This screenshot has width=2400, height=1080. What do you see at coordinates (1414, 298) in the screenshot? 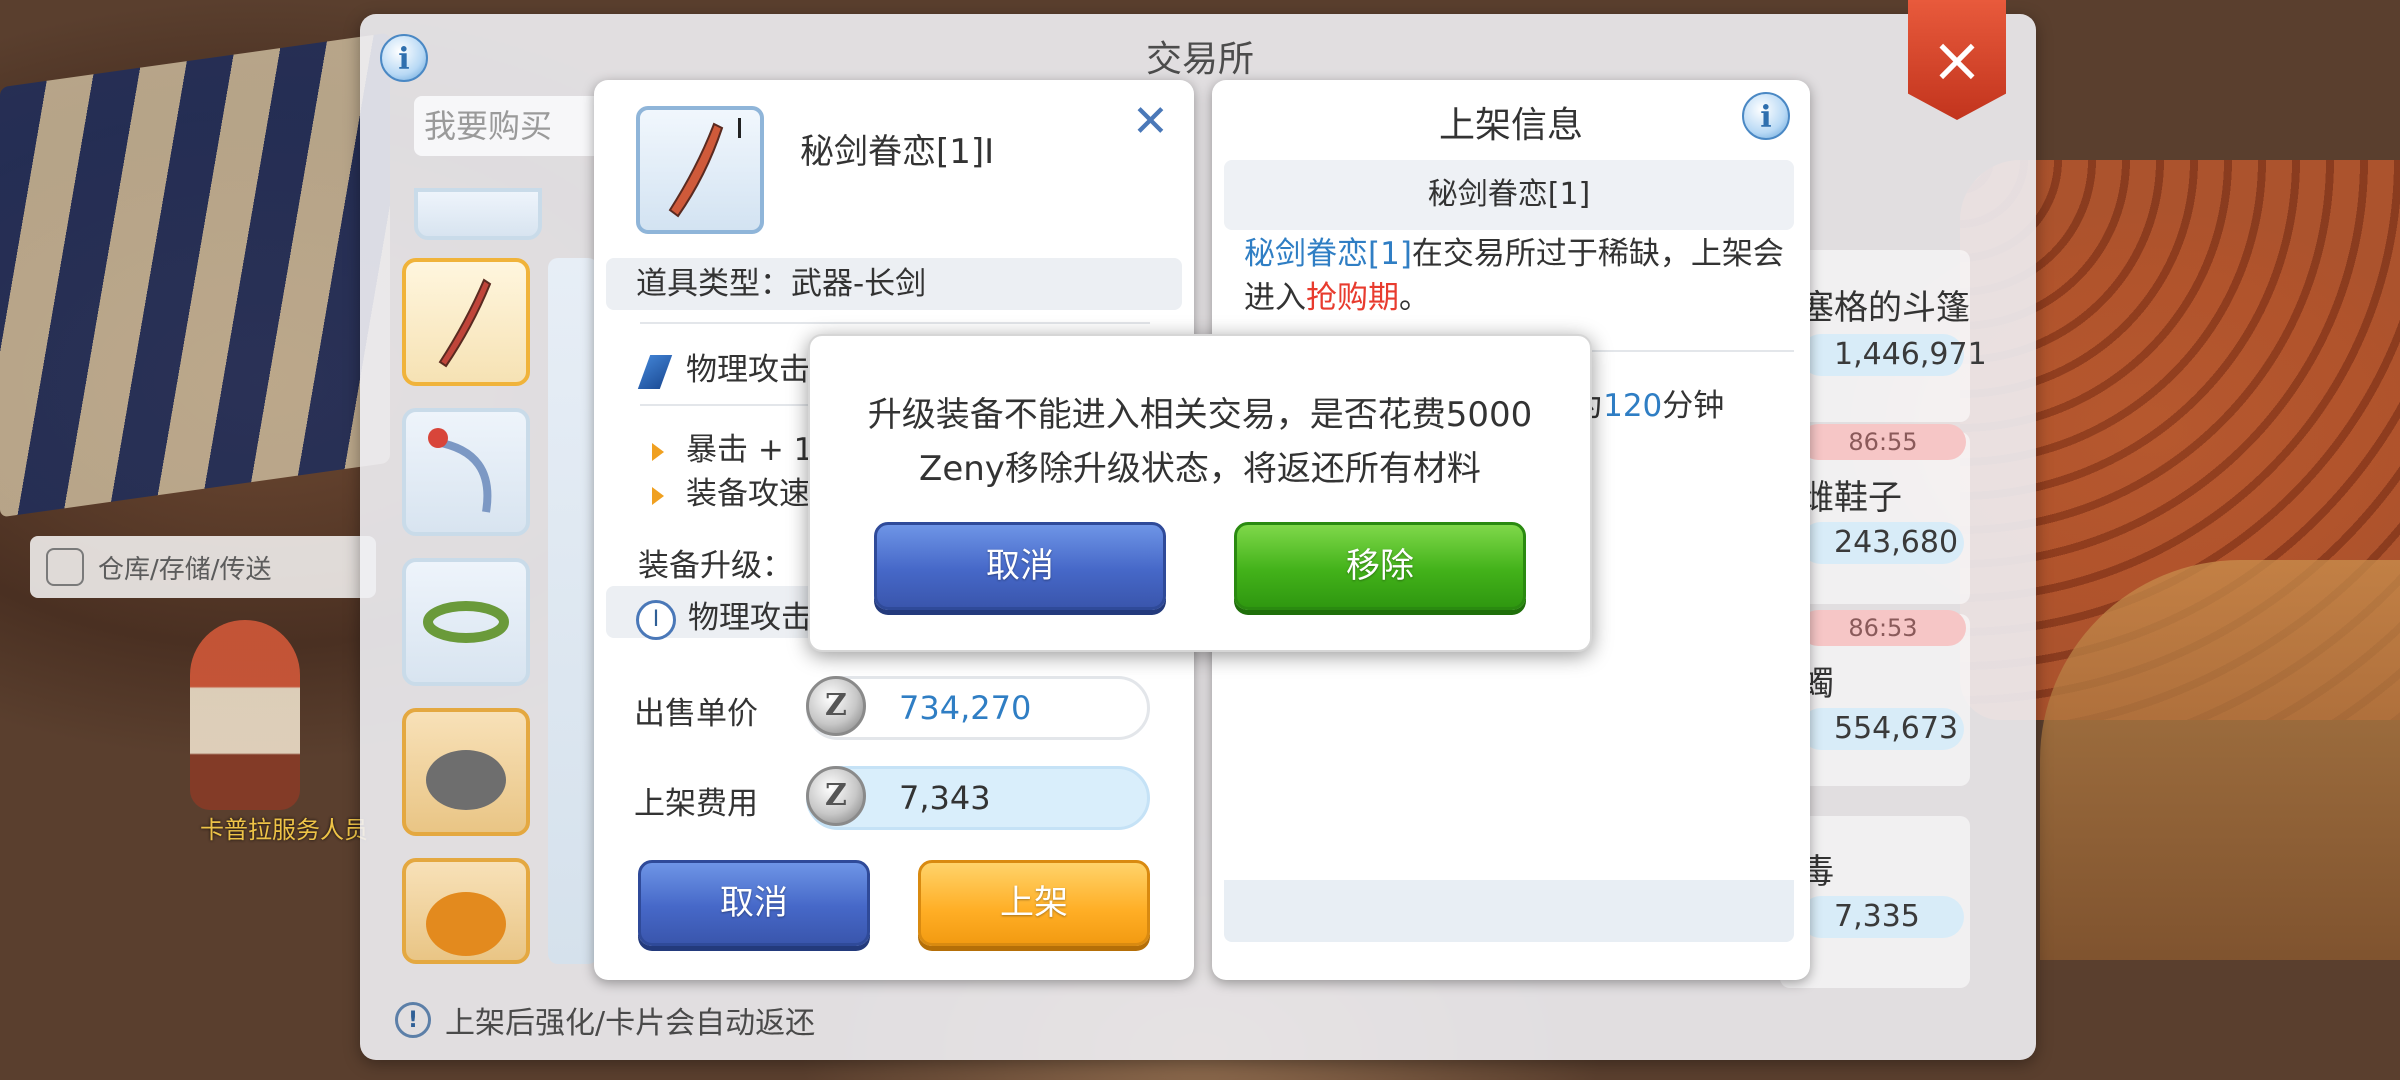
I see `listing-msg-end: 。` at bounding box center [1414, 298].